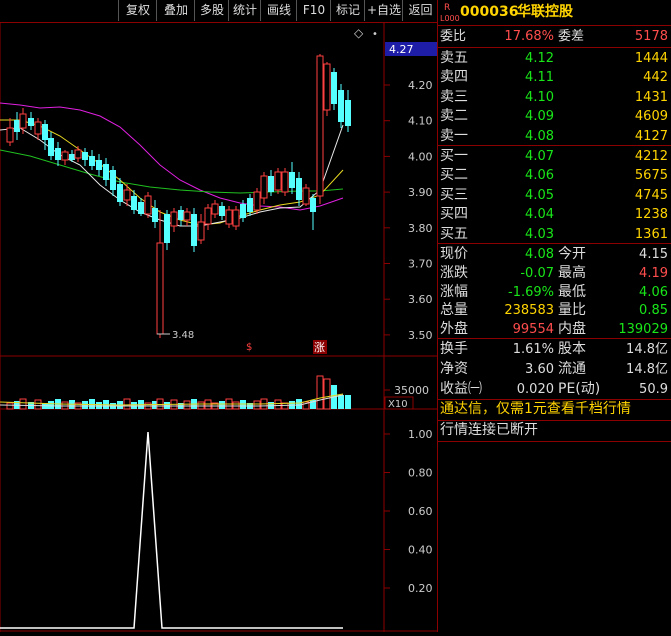 This screenshot has height=636, width=671. Describe the element at coordinates (489, 12) in the screenshot. I see `stock-code: 000036` at that location.